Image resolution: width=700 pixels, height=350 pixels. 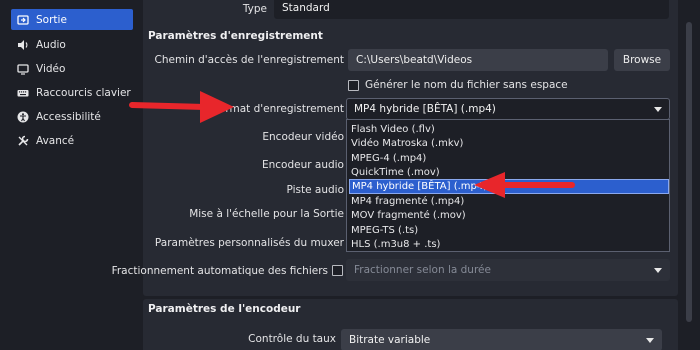 I want to click on vertical-scrollbar, so click(x=689, y=175).